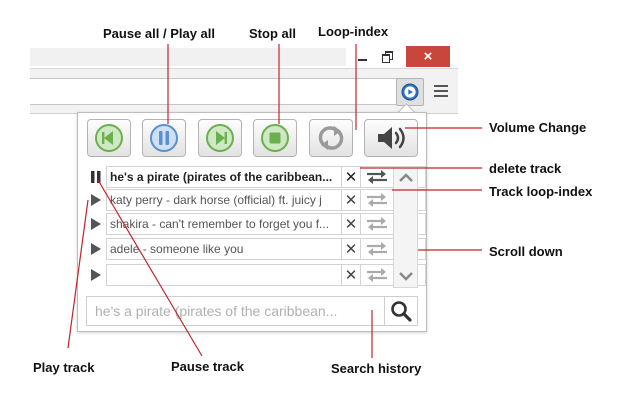 This screenshot has height=400, width=640. Describe the element at coordinates (159, 33) in the screenshot. I see `annotation-pause-all: Pause all / Play all` at that location.